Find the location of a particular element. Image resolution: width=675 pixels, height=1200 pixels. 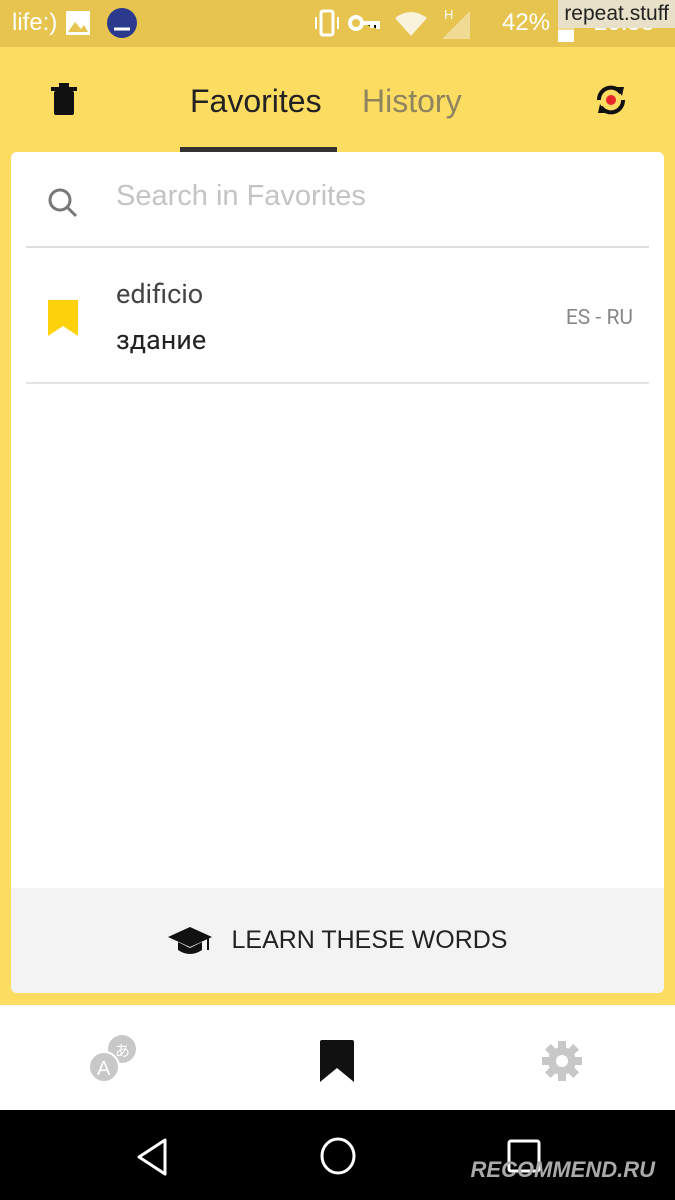

learn-words-button: LEARN THESE WORDS is located at coordinates (337, 940).